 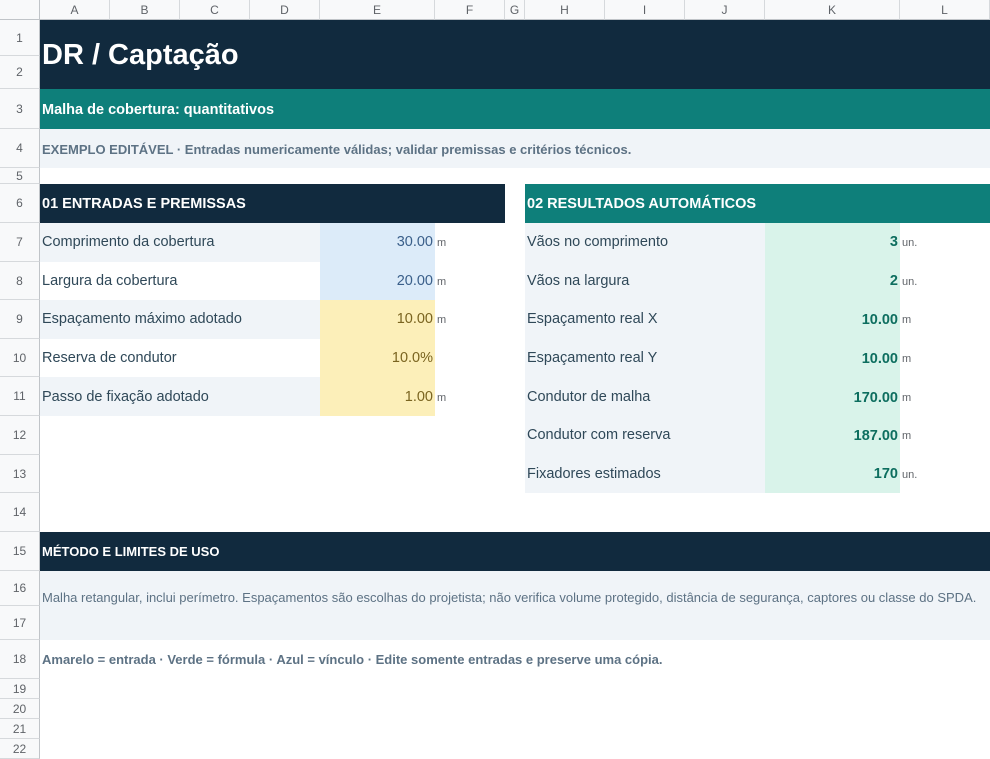 What do you see at coordinates (285, 10) in the screenshot?
I see `column-header-d: D` at bounding box center [285, 10].